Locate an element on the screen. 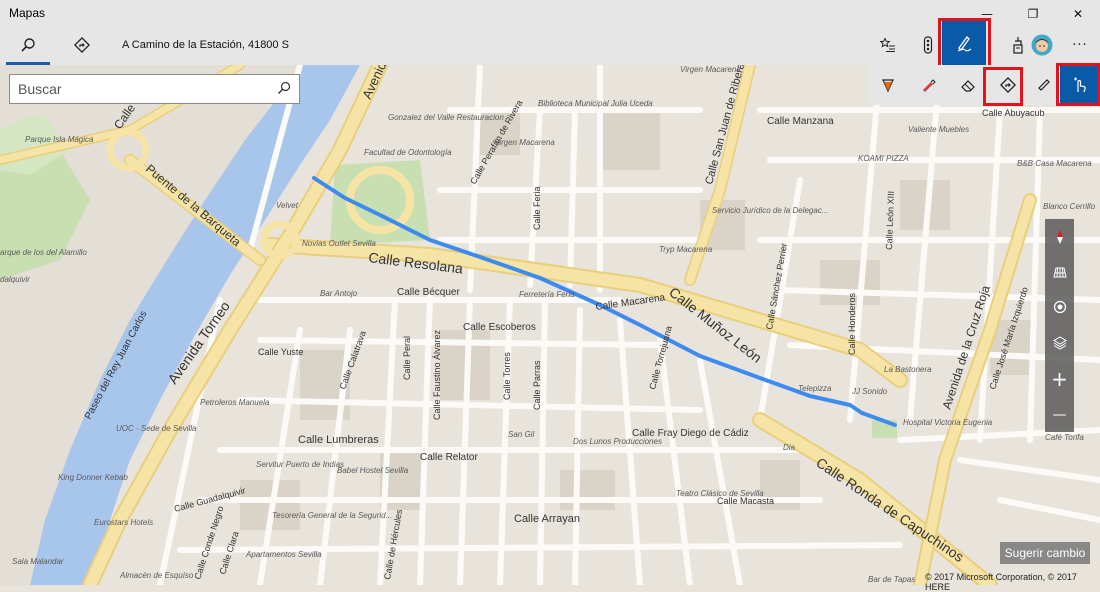 The height and width of the screenshot is (592, 1100). street-label: Calle Honderos is located at coordinates (852, 323).